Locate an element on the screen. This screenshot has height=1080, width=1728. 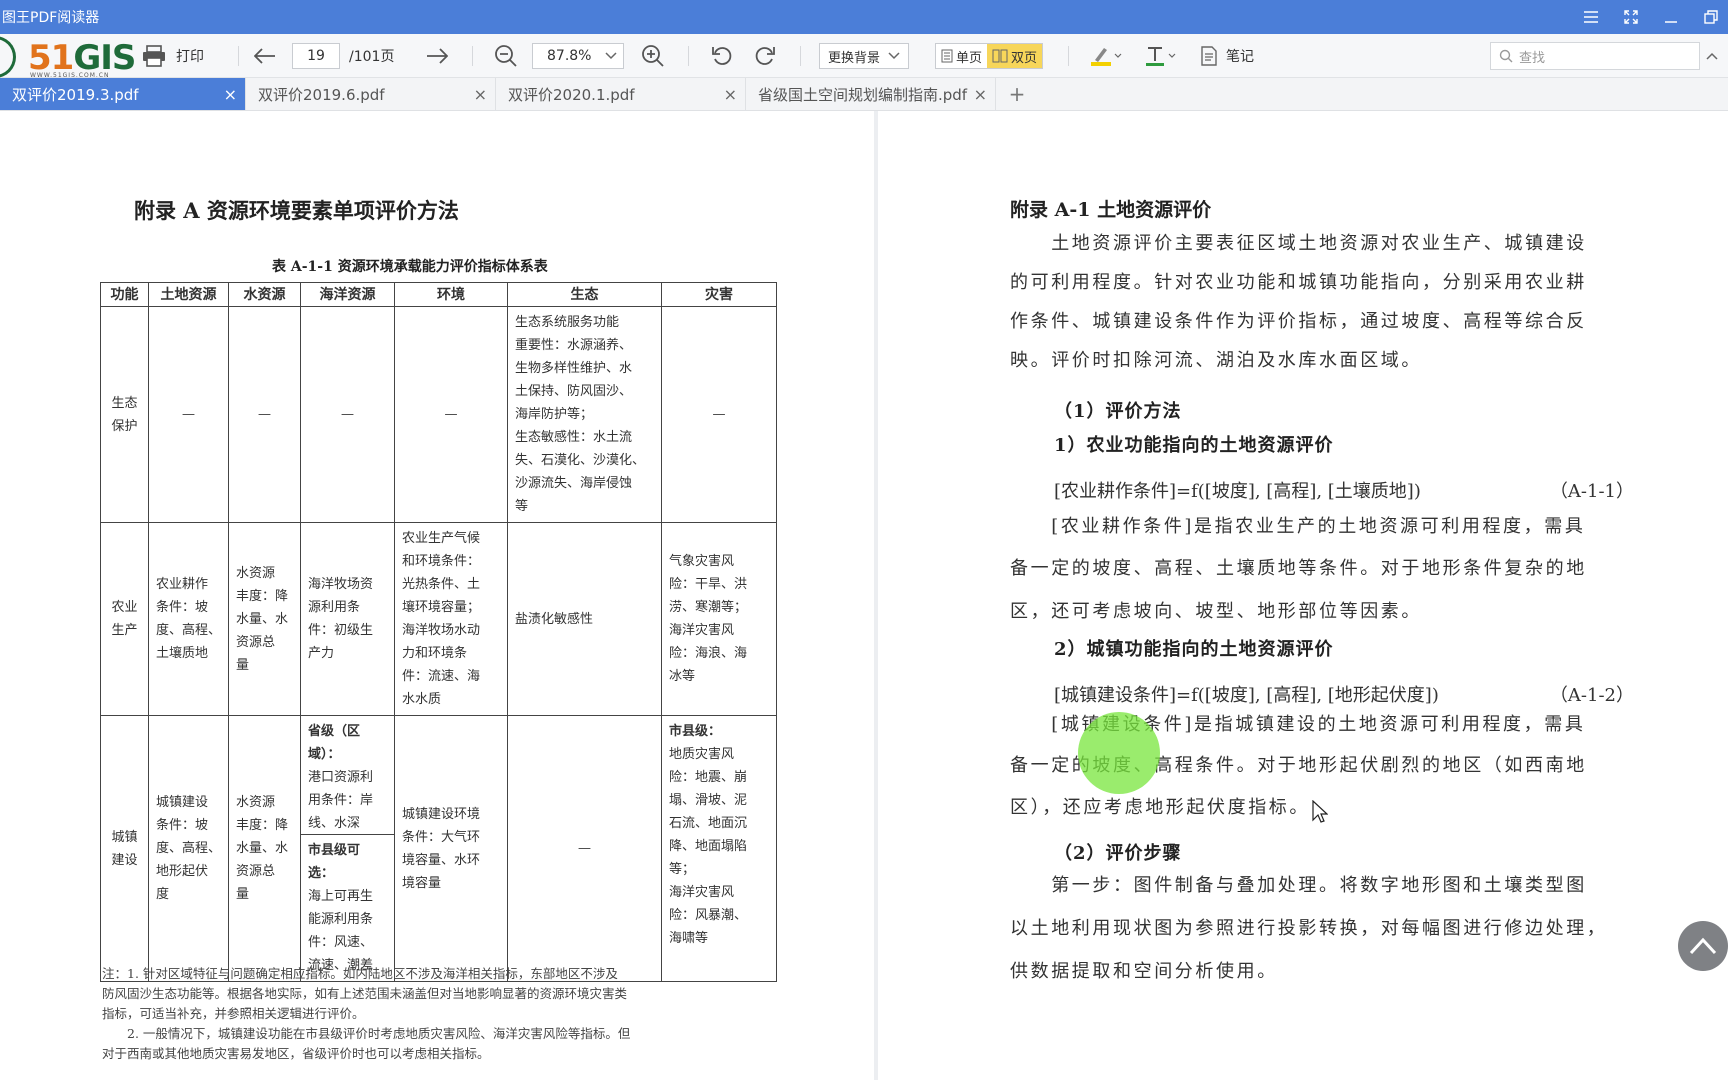
prev-page-button is located at coordinates (265, 56).